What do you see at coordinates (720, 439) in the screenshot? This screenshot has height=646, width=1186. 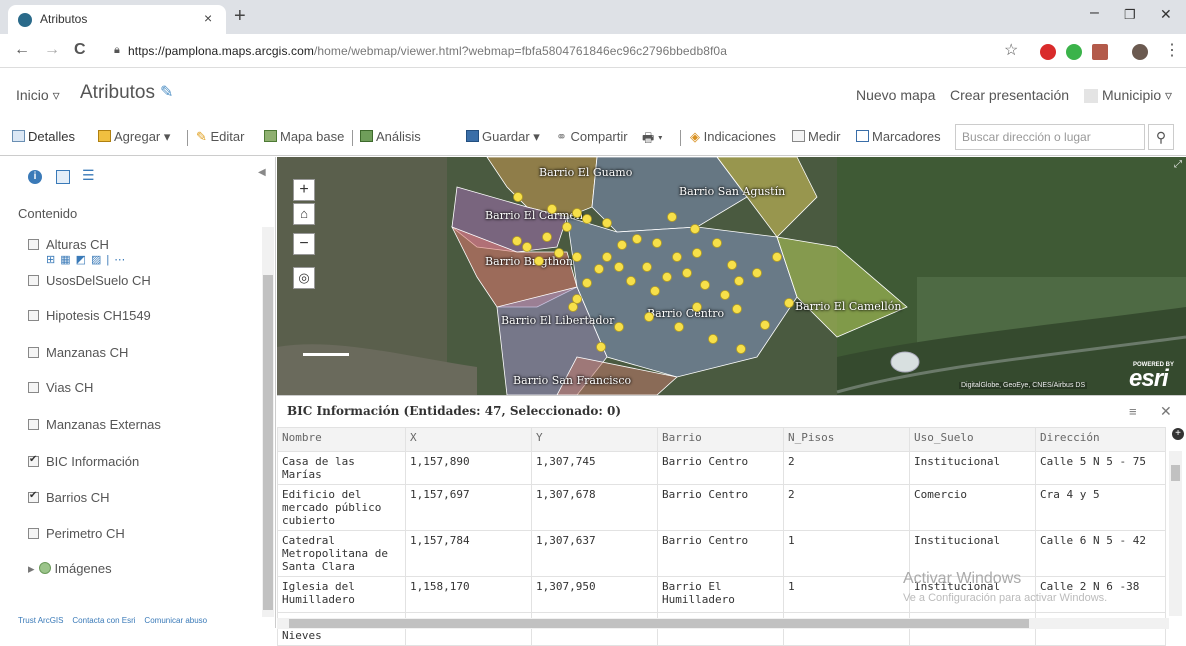 I see `column-header: Barrio` at bounding box center [720, 439].